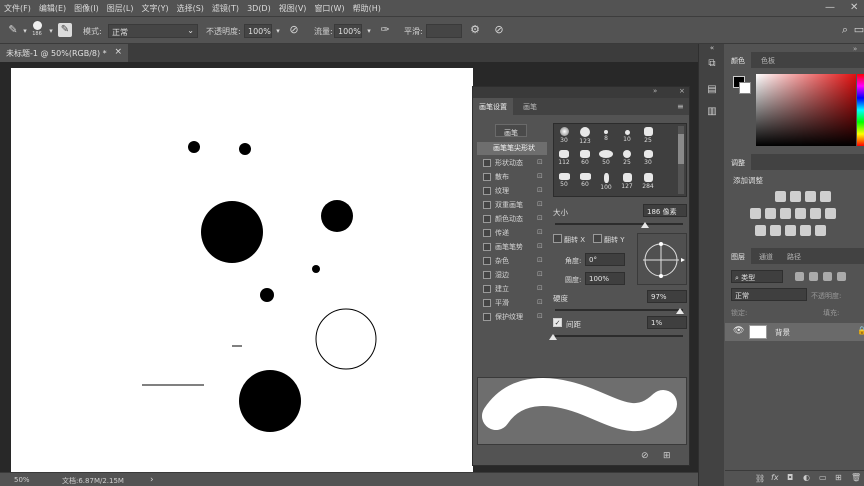  I want to click on trash-icon: 🗑, so click(856, 477).